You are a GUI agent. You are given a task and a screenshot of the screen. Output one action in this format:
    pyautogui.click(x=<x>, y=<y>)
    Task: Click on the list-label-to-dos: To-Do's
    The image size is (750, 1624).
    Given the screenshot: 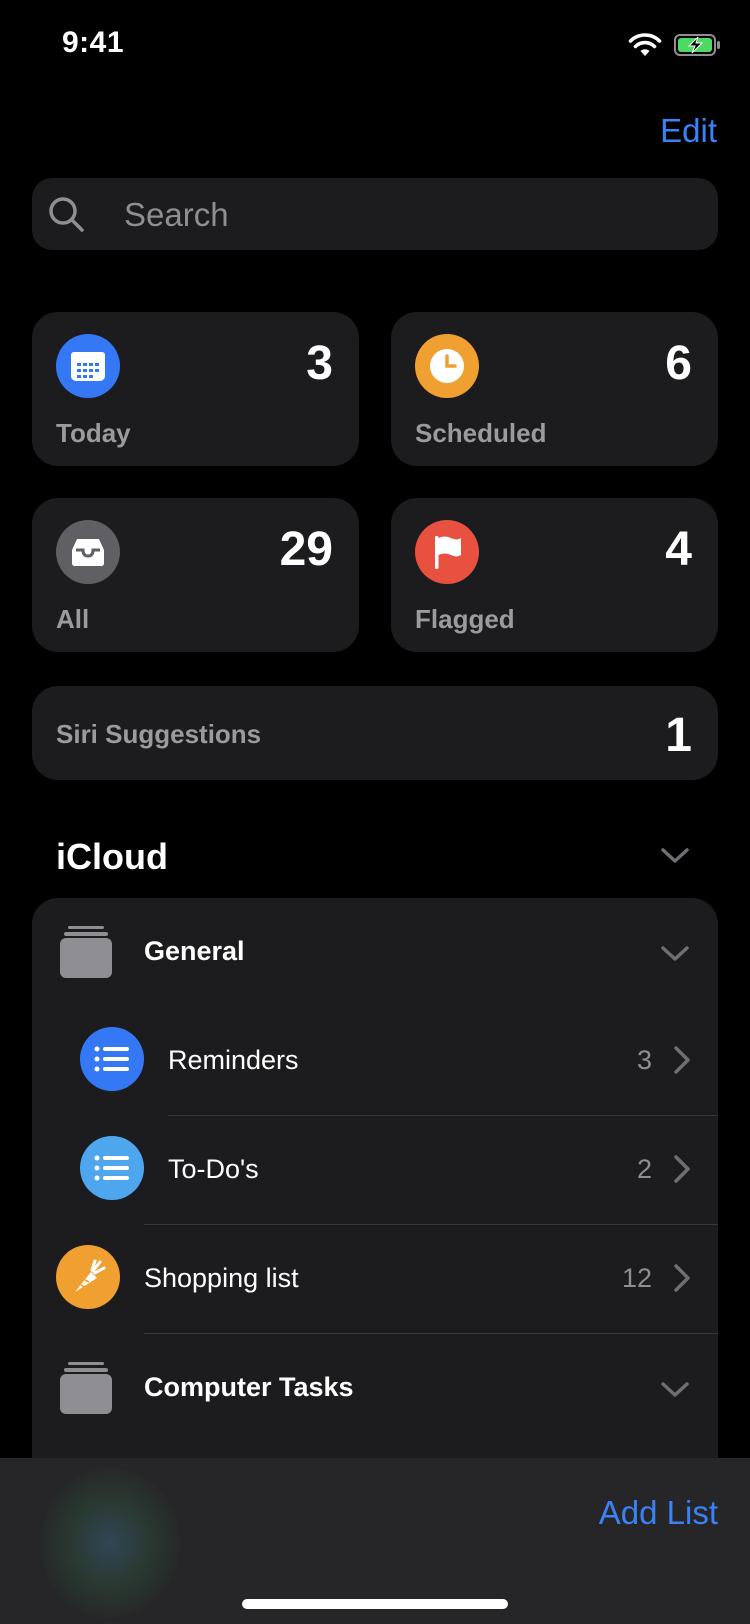 What is the action you would take?
    pyautogui.click(x=213, y=1169)
    